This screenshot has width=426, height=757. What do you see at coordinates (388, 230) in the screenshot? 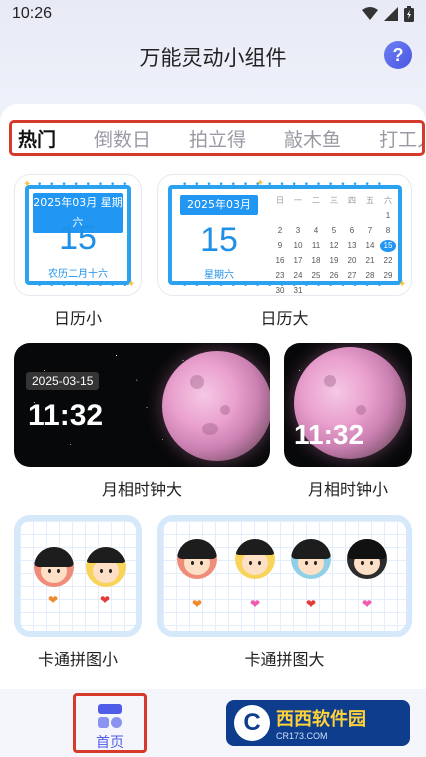
I see `calendar-date: 8` at bounding box center [388, 230].